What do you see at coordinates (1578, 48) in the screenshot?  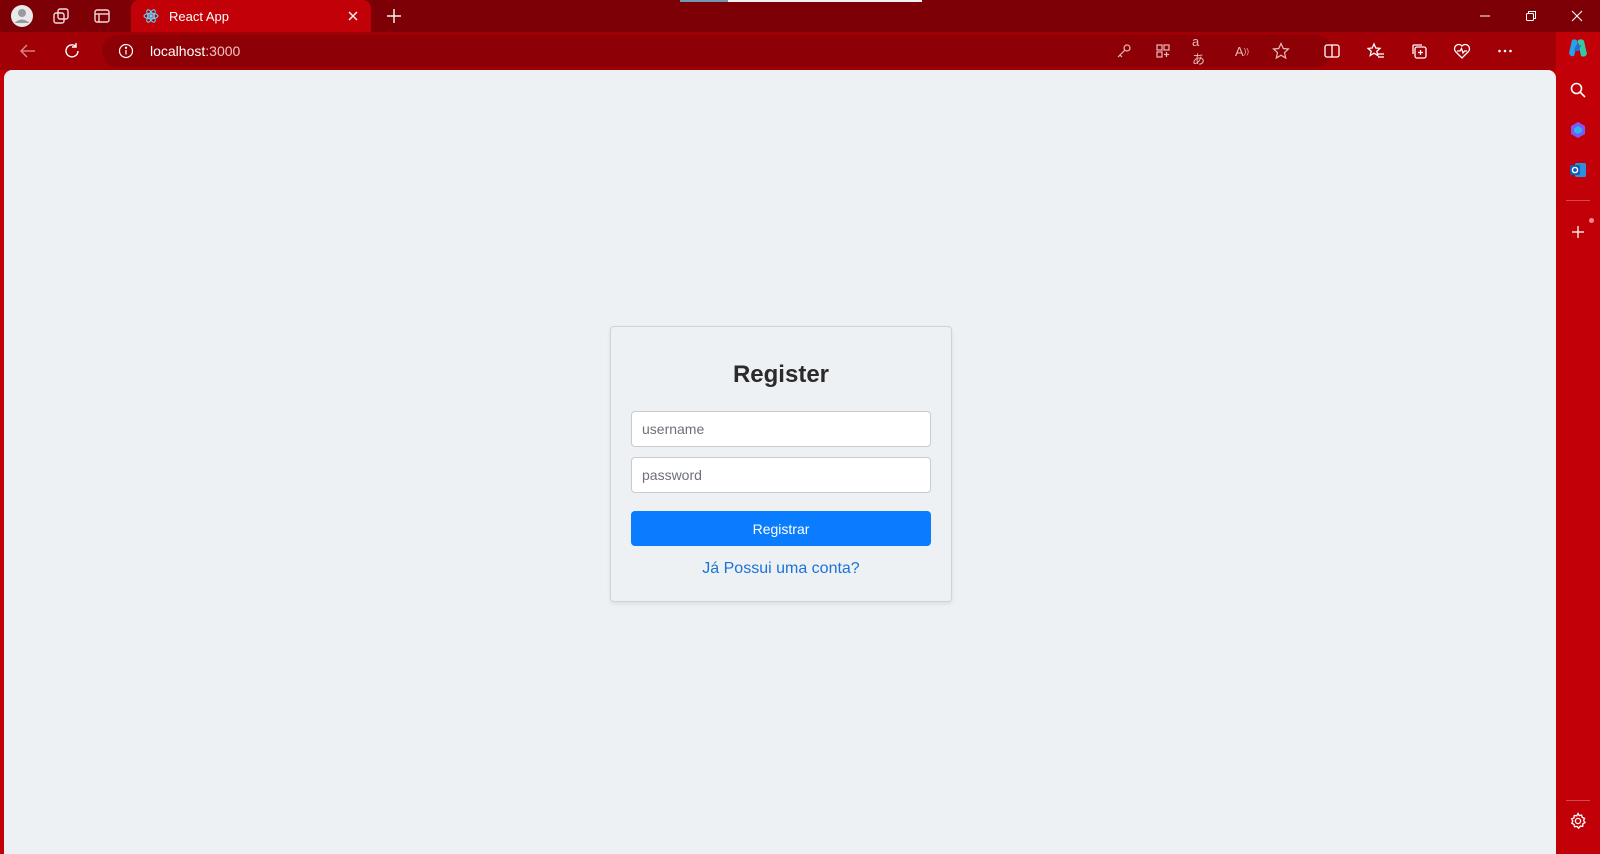 I see `copilot-icon` at bounding box center [1578, 48].